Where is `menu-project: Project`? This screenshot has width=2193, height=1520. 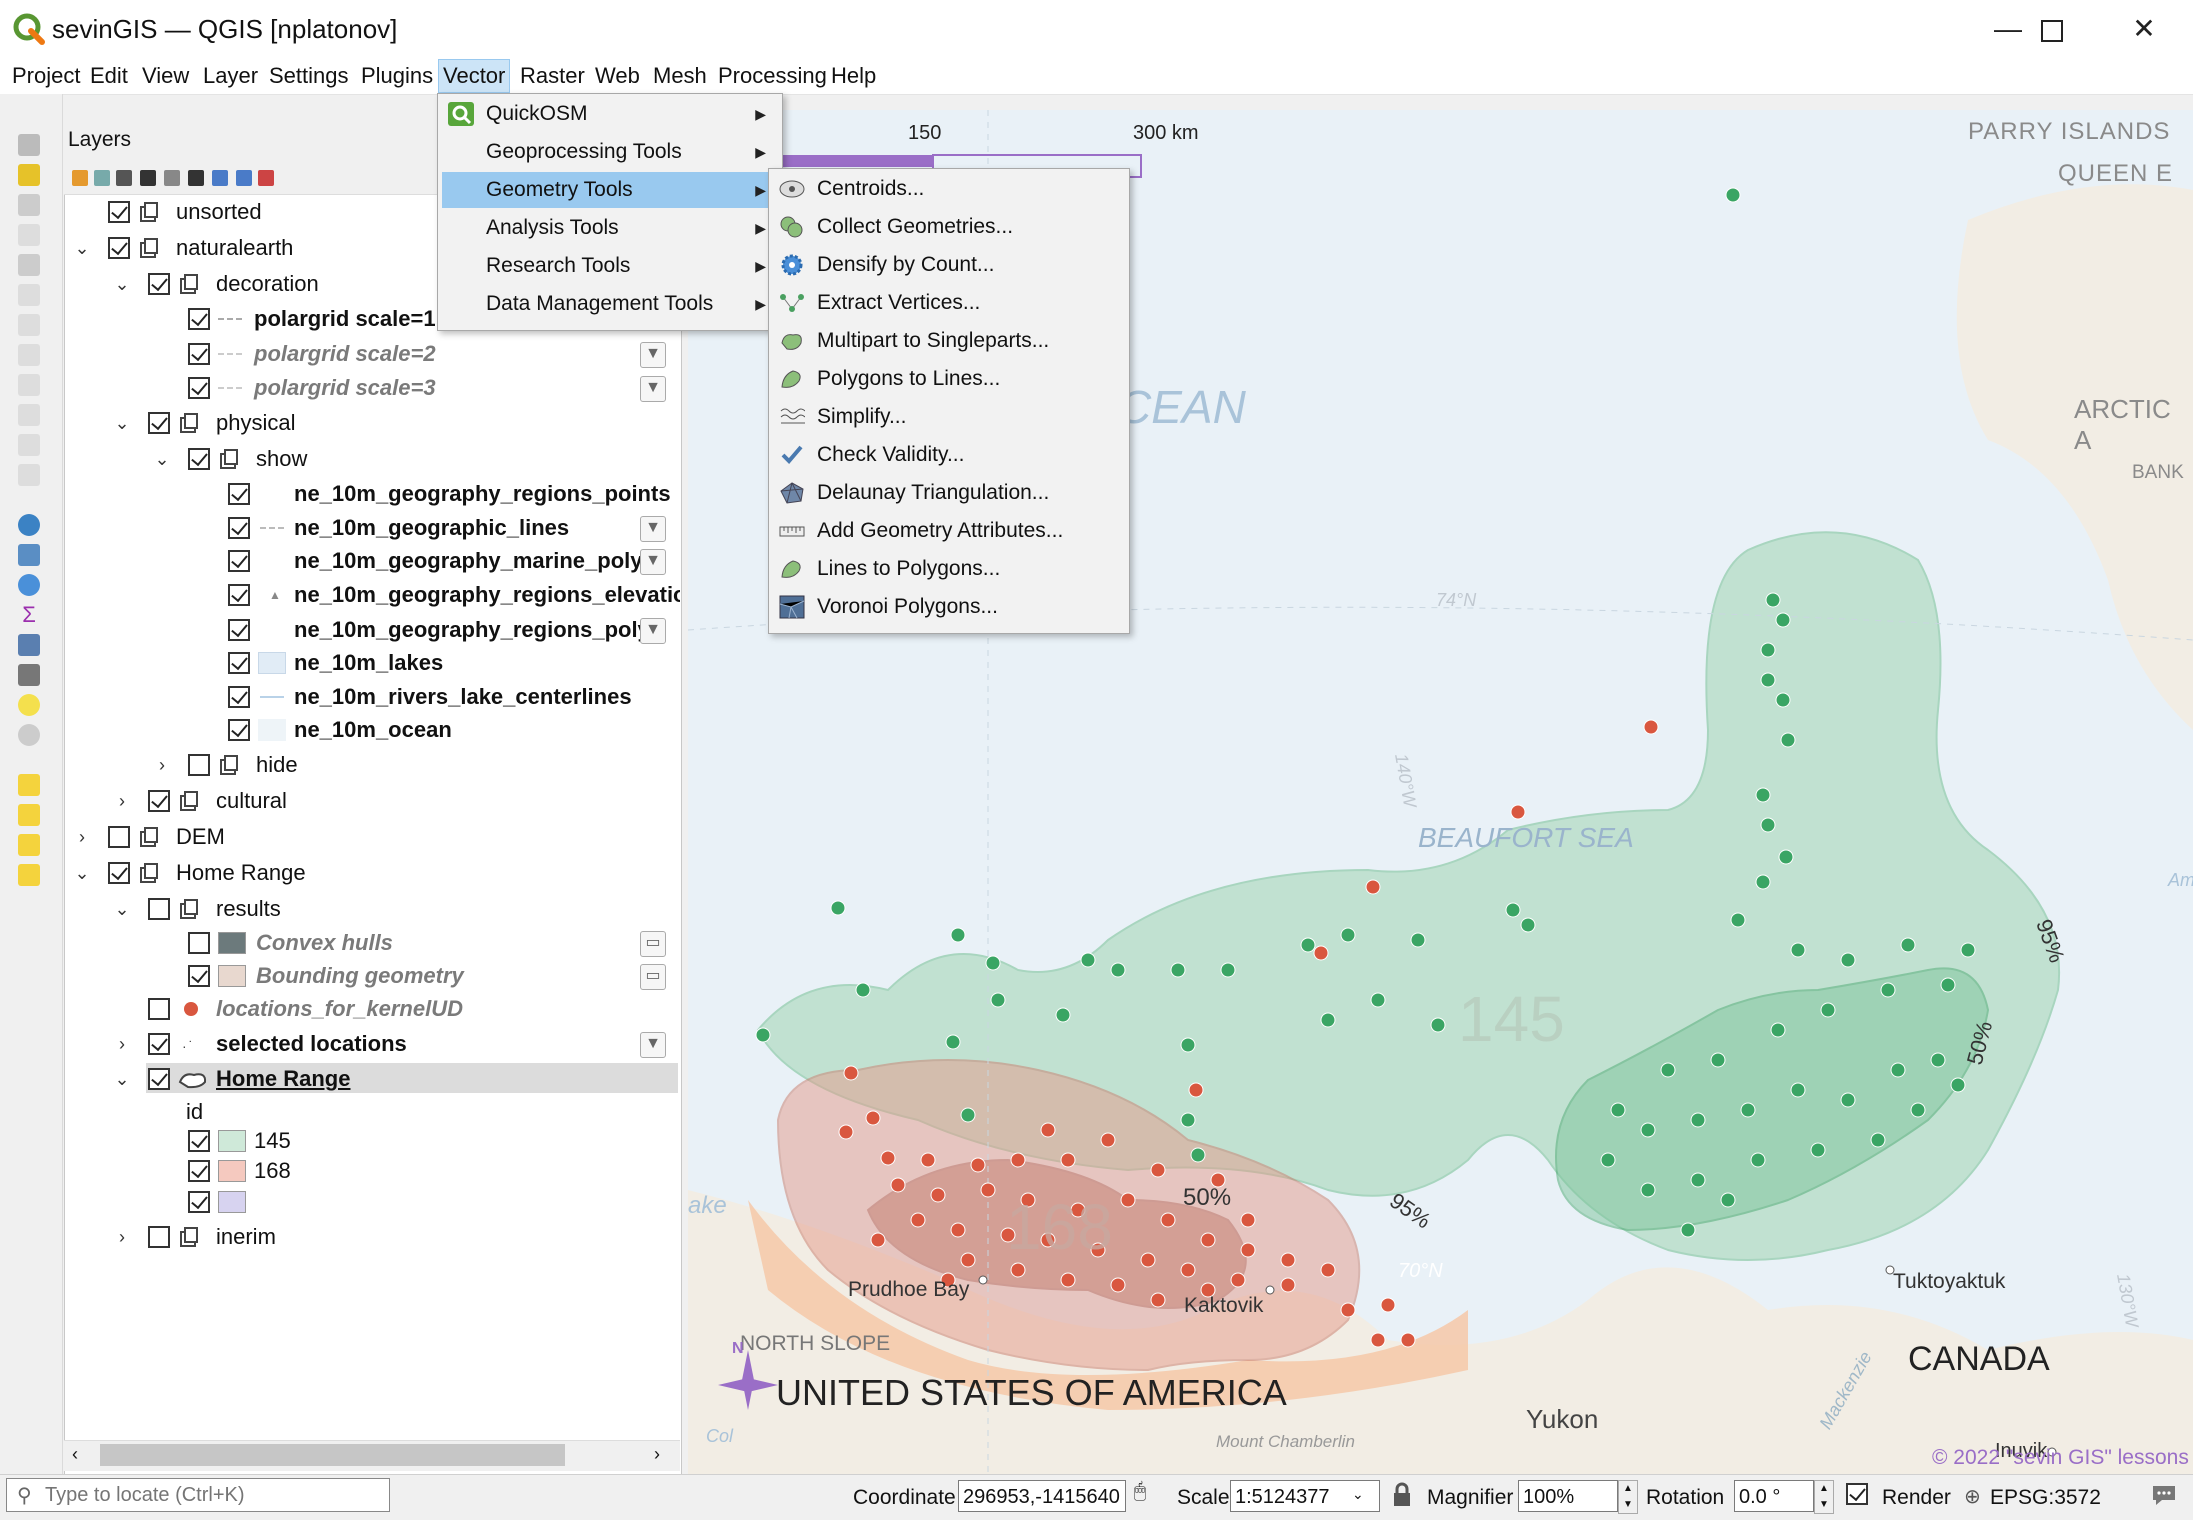
menu-project: Project is located at coordinates (46, 76).